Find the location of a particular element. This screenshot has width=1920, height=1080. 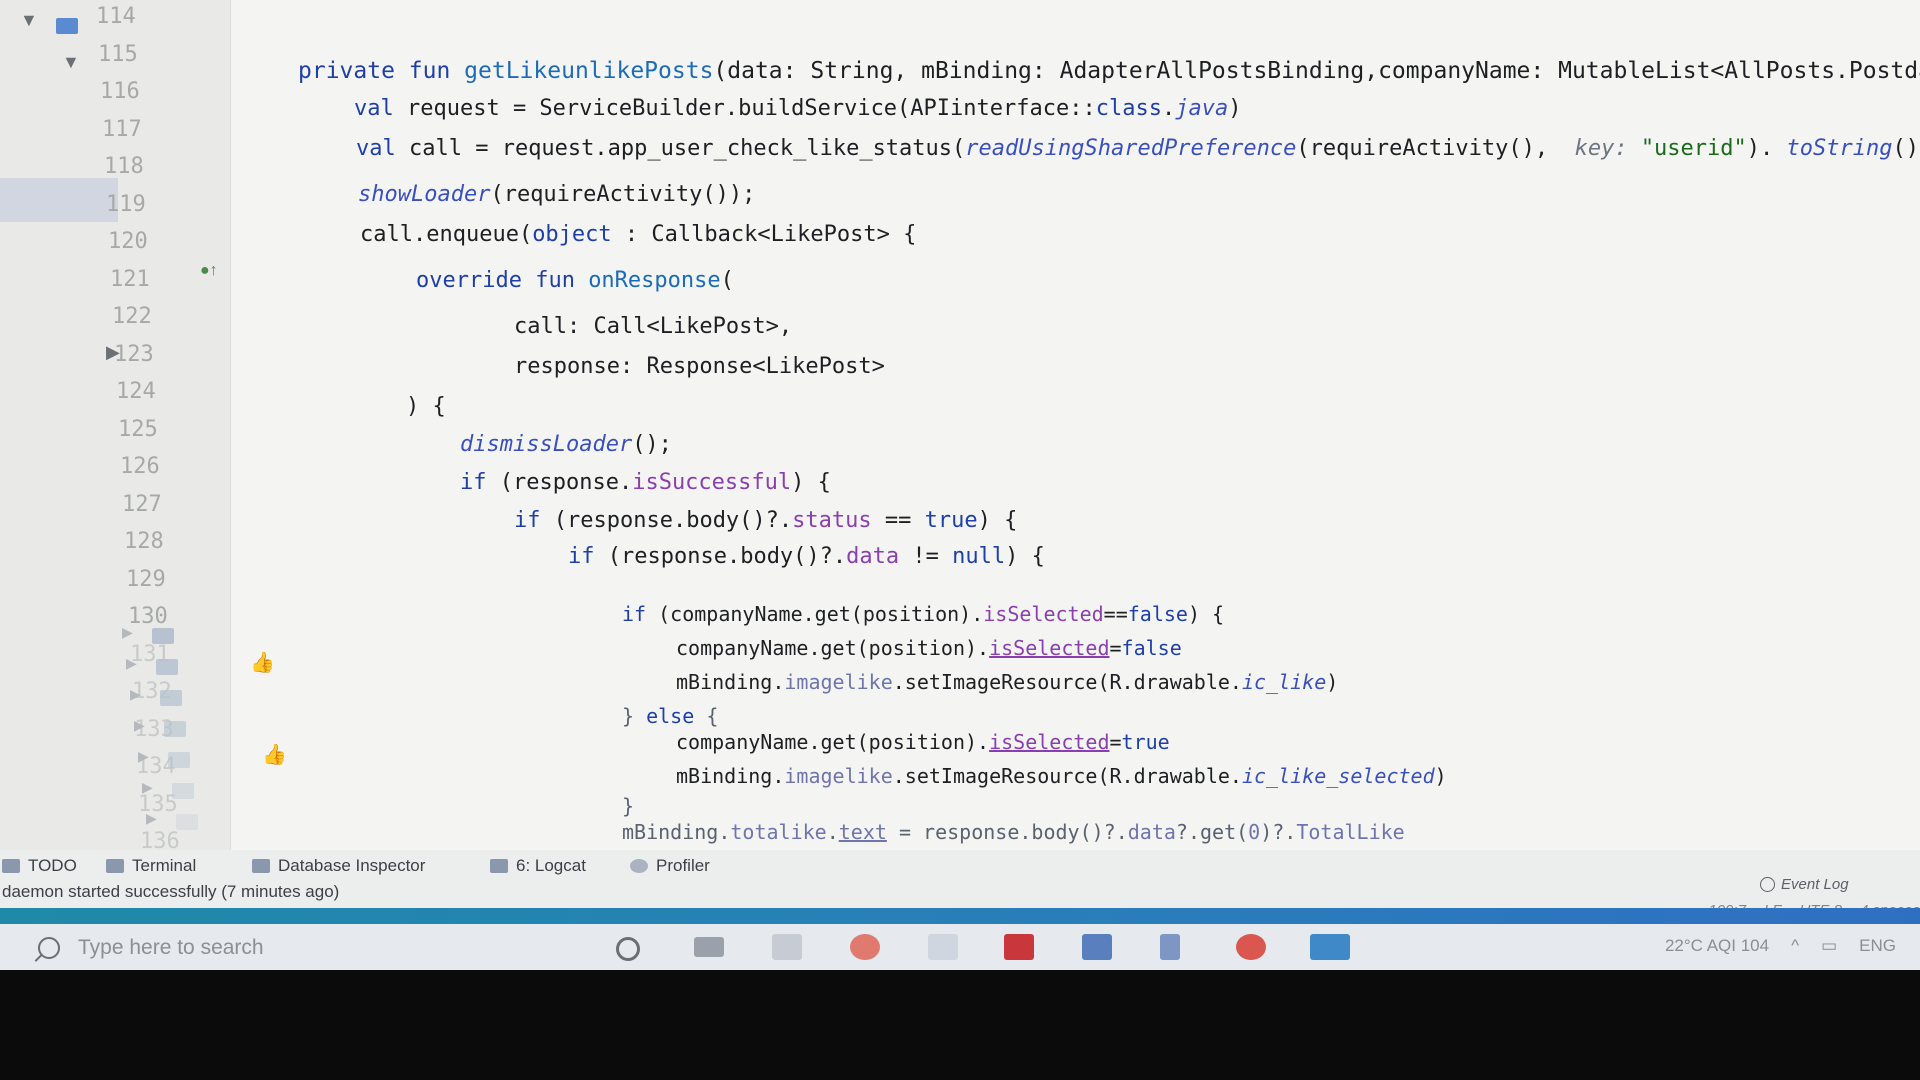

language-indicator: ENG is located at coordinates (1877, 946).